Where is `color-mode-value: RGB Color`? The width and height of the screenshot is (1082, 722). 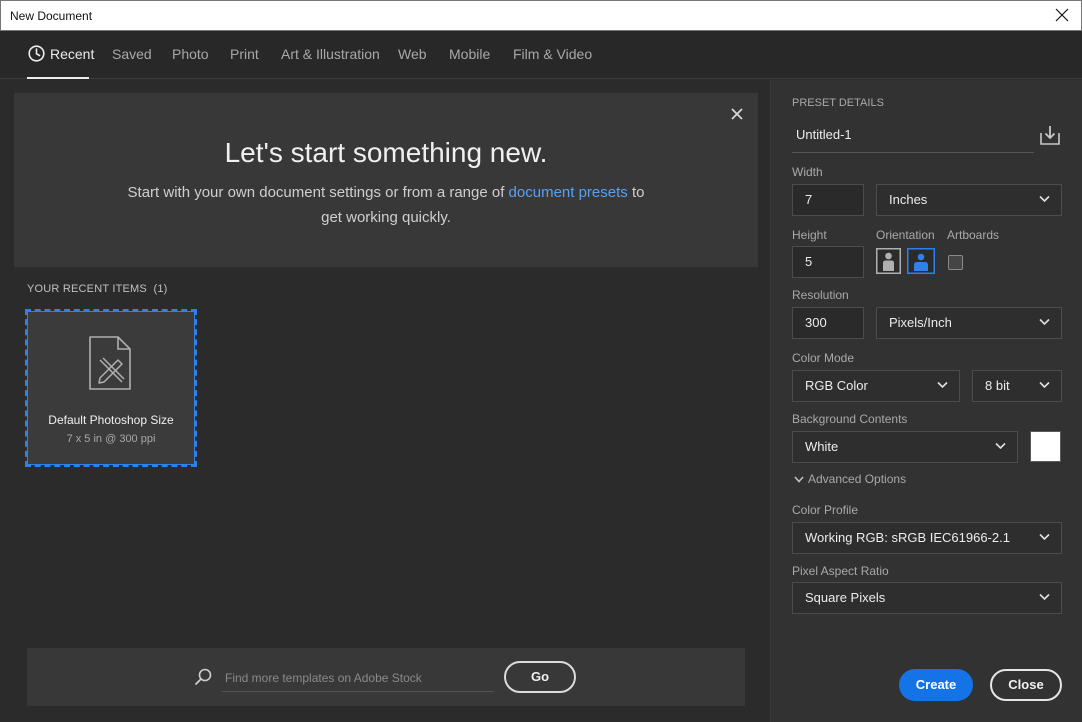
color-mode-value: RGB Color is located at coordinates (836, 385).